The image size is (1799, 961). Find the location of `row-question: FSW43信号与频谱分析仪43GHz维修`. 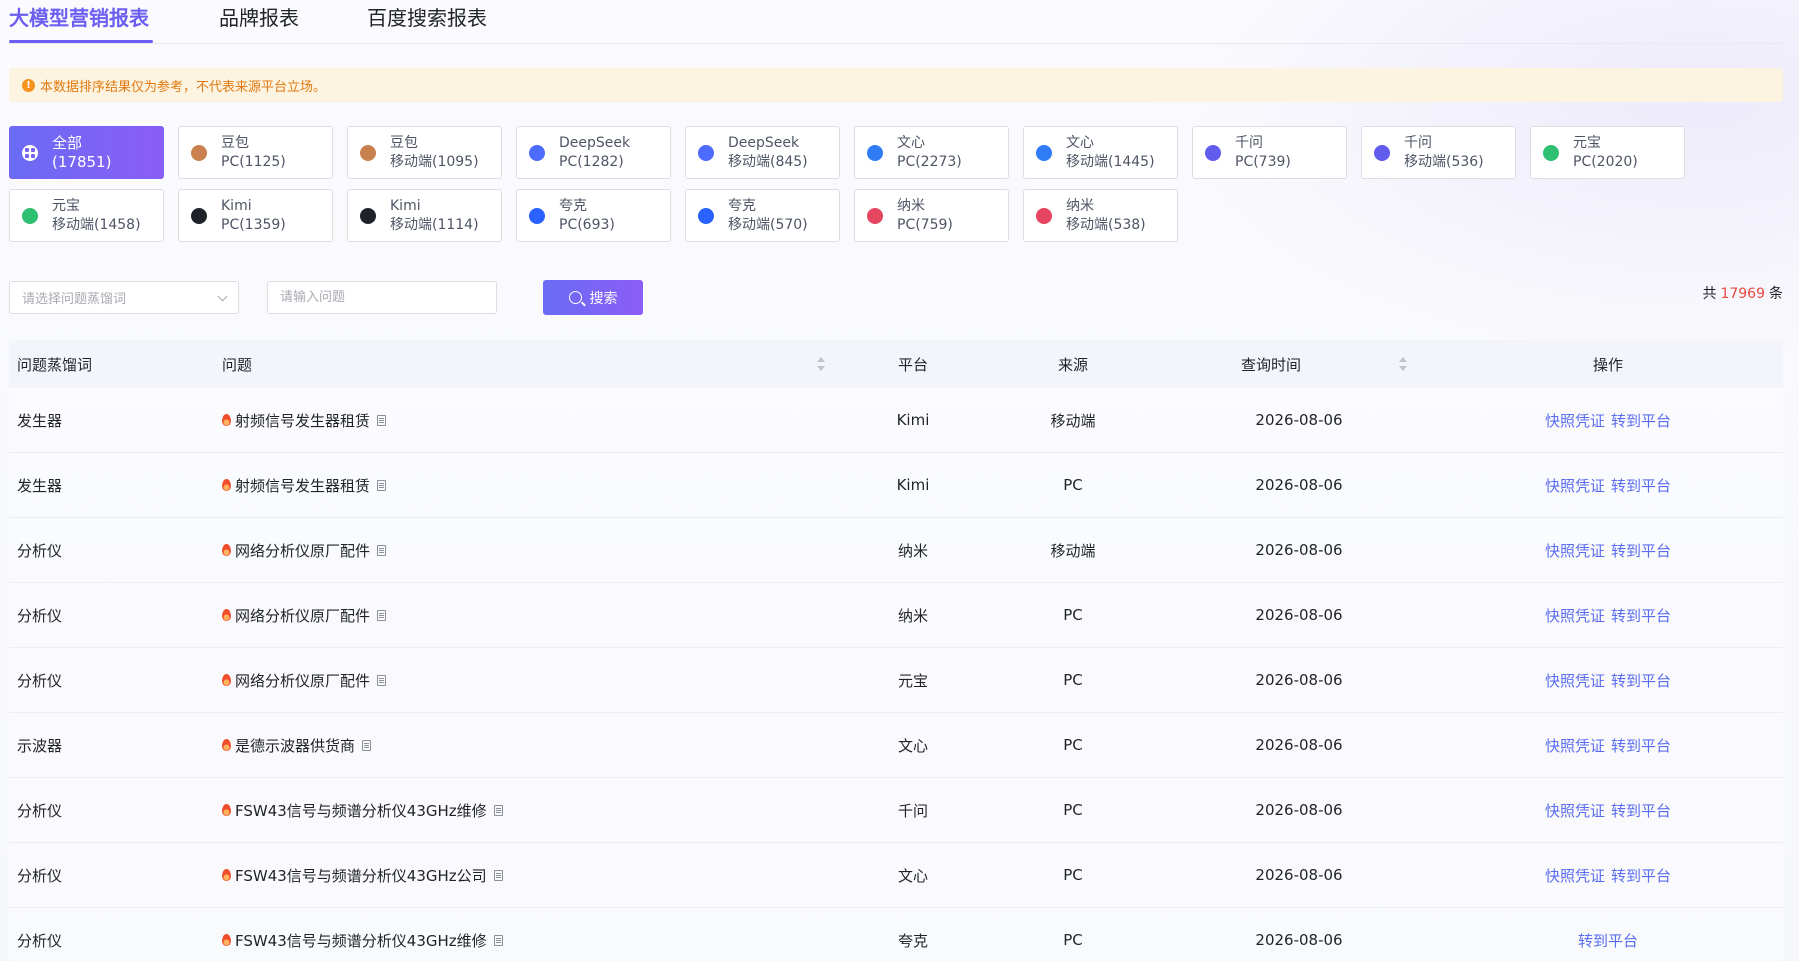

row-question: FSW43信号与频谱分析仪43GHz维修 is located at coordinates (362, 810).